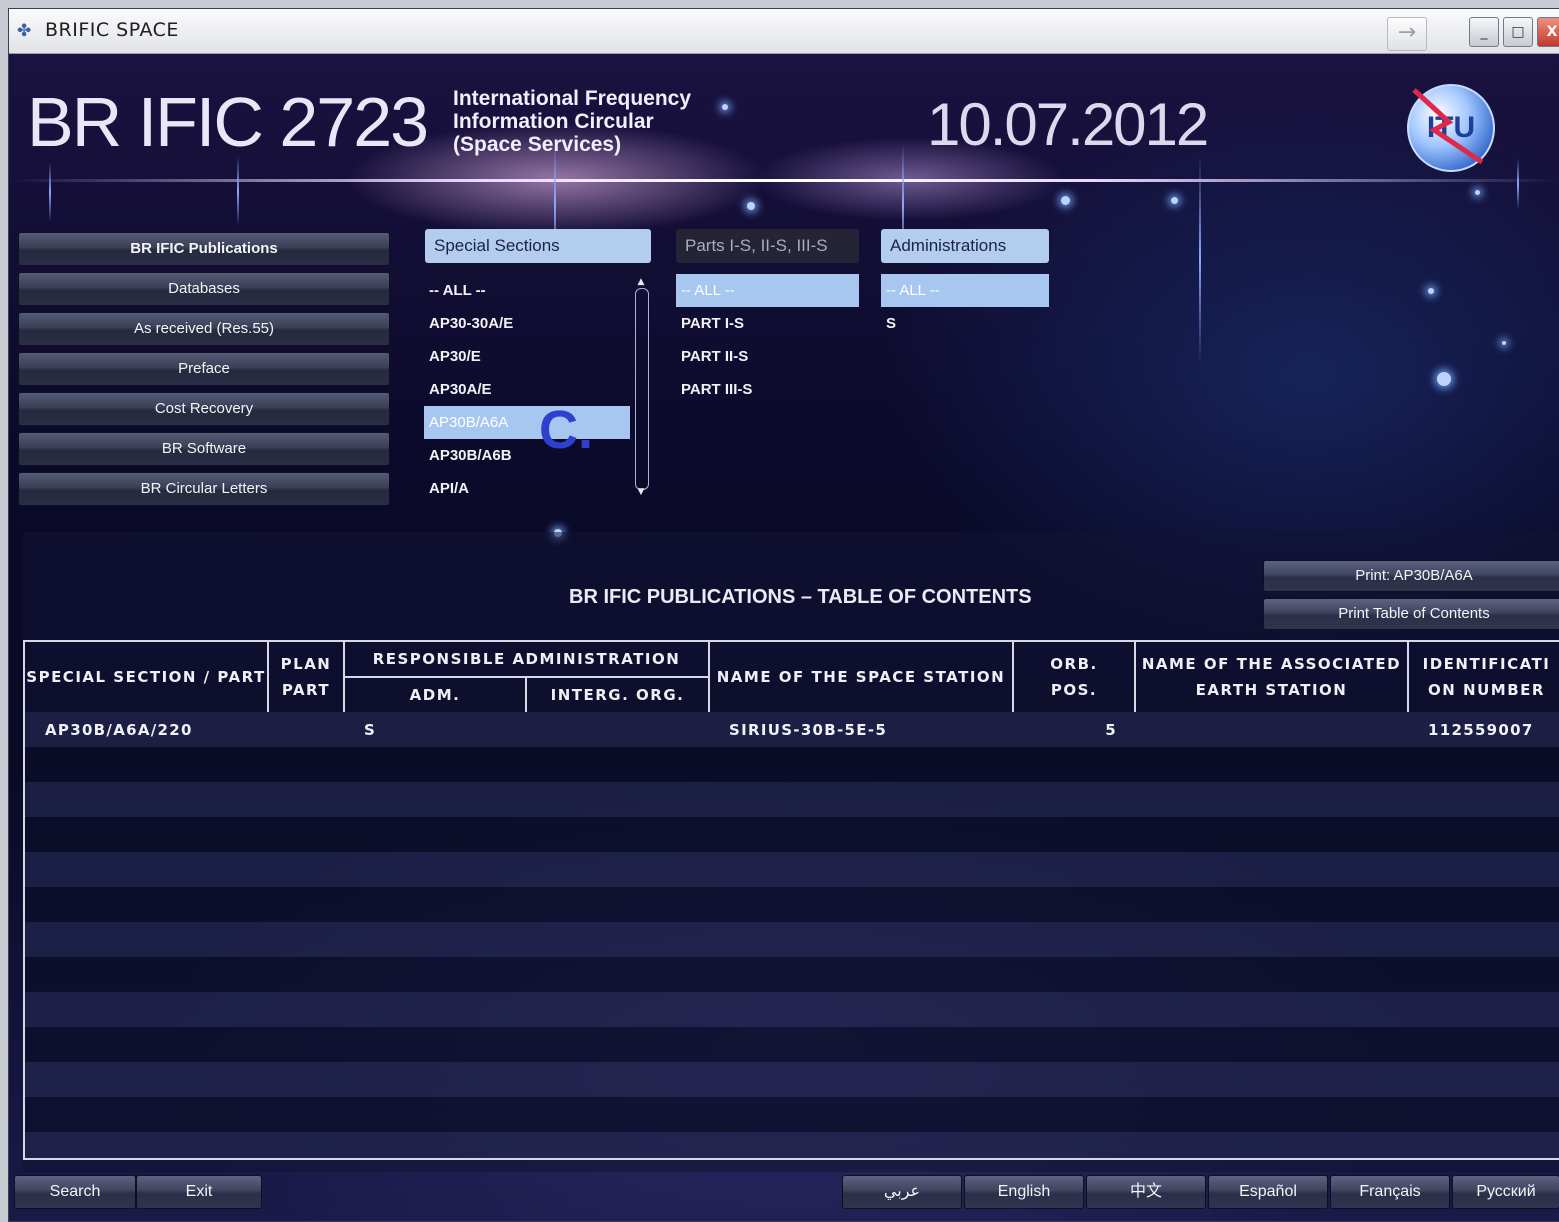 This screenshot has height=1222, width=1559. Describe the element at coordinates (767, 389) in the screenshot. I see `list-item: PART III-S` at that location.